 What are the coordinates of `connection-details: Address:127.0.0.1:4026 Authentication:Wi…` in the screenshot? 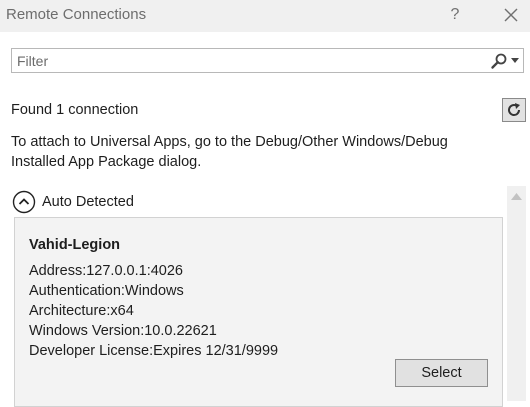 It's located at (153, 311).